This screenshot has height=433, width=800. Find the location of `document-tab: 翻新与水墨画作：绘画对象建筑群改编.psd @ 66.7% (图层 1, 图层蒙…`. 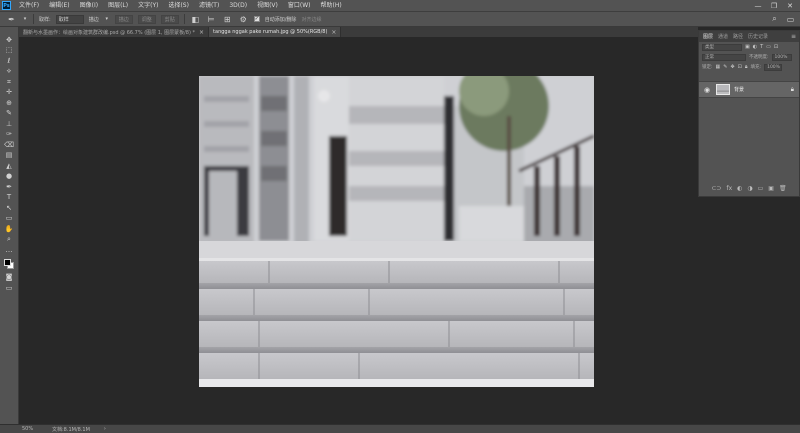

document-tab: 翻新与水墨画作：绘画对象建筑群改编.psd @ 66.7% (图层 1, 图层蒙… is located at coordinates (114, 32).